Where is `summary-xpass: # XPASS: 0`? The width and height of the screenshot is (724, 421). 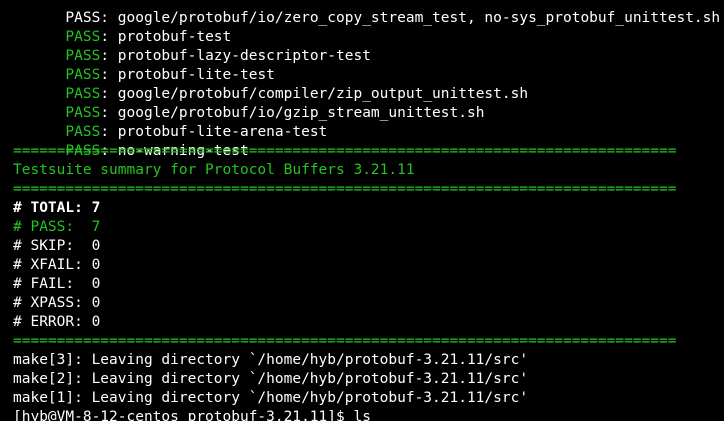 summary-xpass: # XPASS: 0 is located at coordinates (57, 303).